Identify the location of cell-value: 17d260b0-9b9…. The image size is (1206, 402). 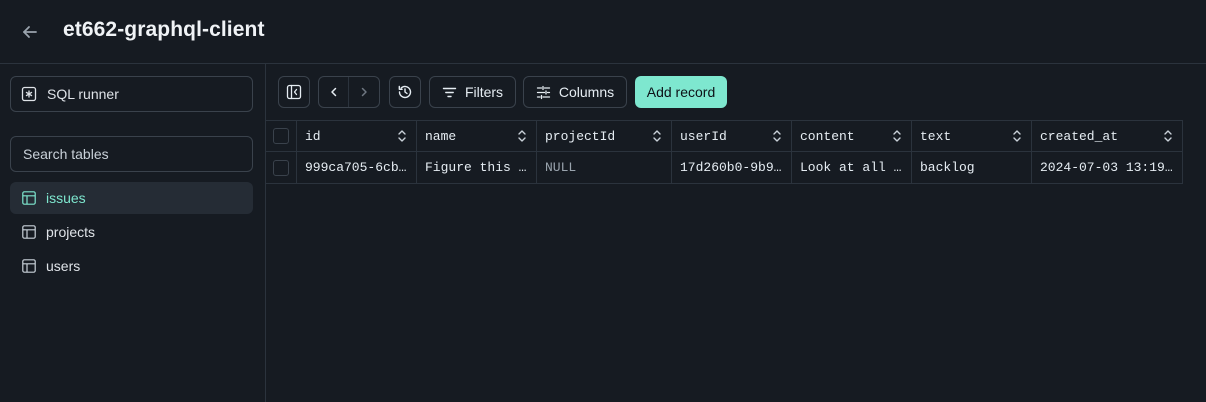
(731, 167).